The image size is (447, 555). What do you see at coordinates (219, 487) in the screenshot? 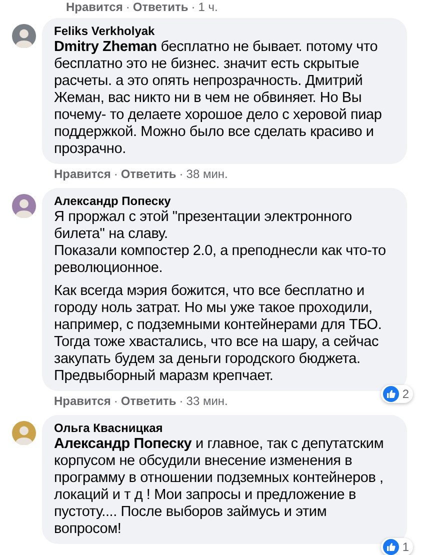
I see `comment-text: Александр Попеску и главное, так с депутатским корпусом не обсудили внесение изменения в программу в отношении подземных контейнеров , локаций и т д ! Мои запросы и предложение в пустоту.... После выборов займусь и этим вопросом!` at bounding box center [219, 487].